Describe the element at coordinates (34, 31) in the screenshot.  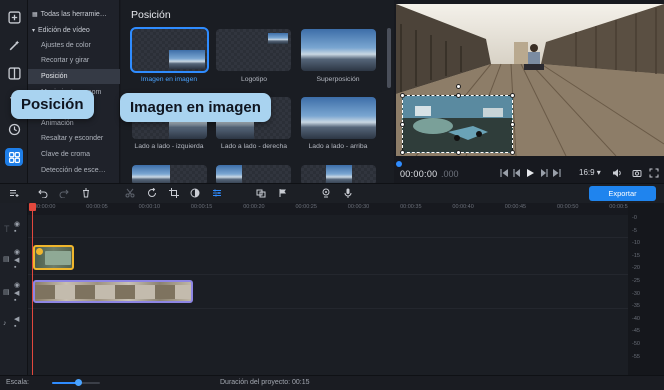
I see `chevron-down-icon: ▾` at that location.